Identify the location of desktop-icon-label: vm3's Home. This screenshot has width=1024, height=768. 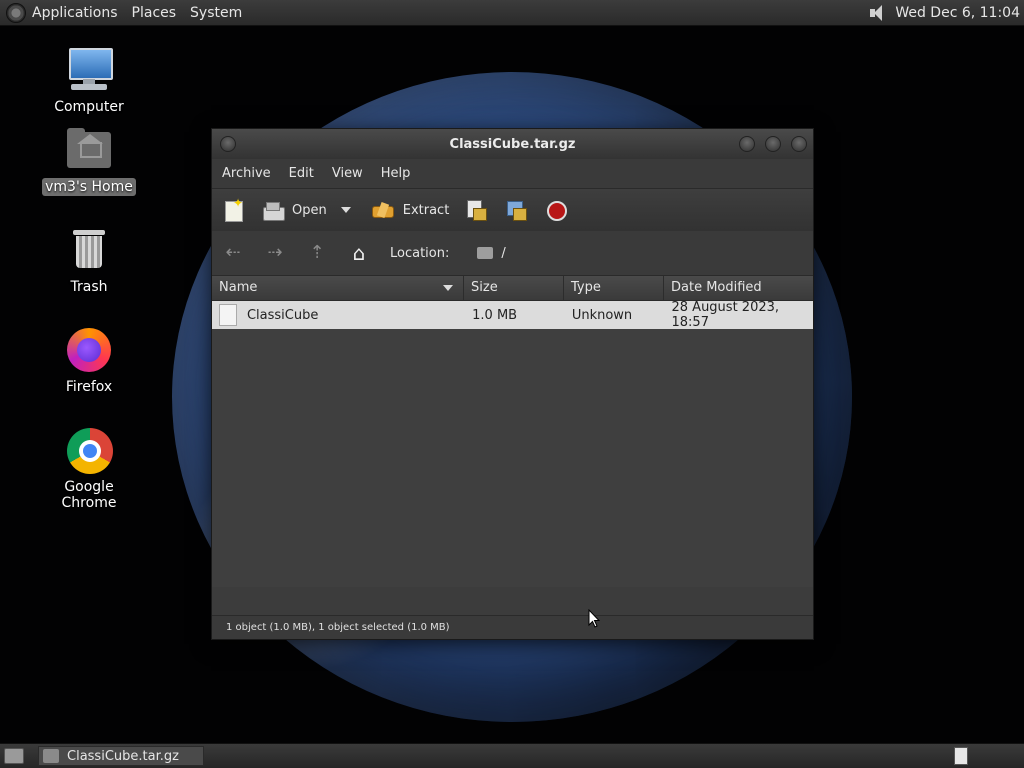
(89, 187).